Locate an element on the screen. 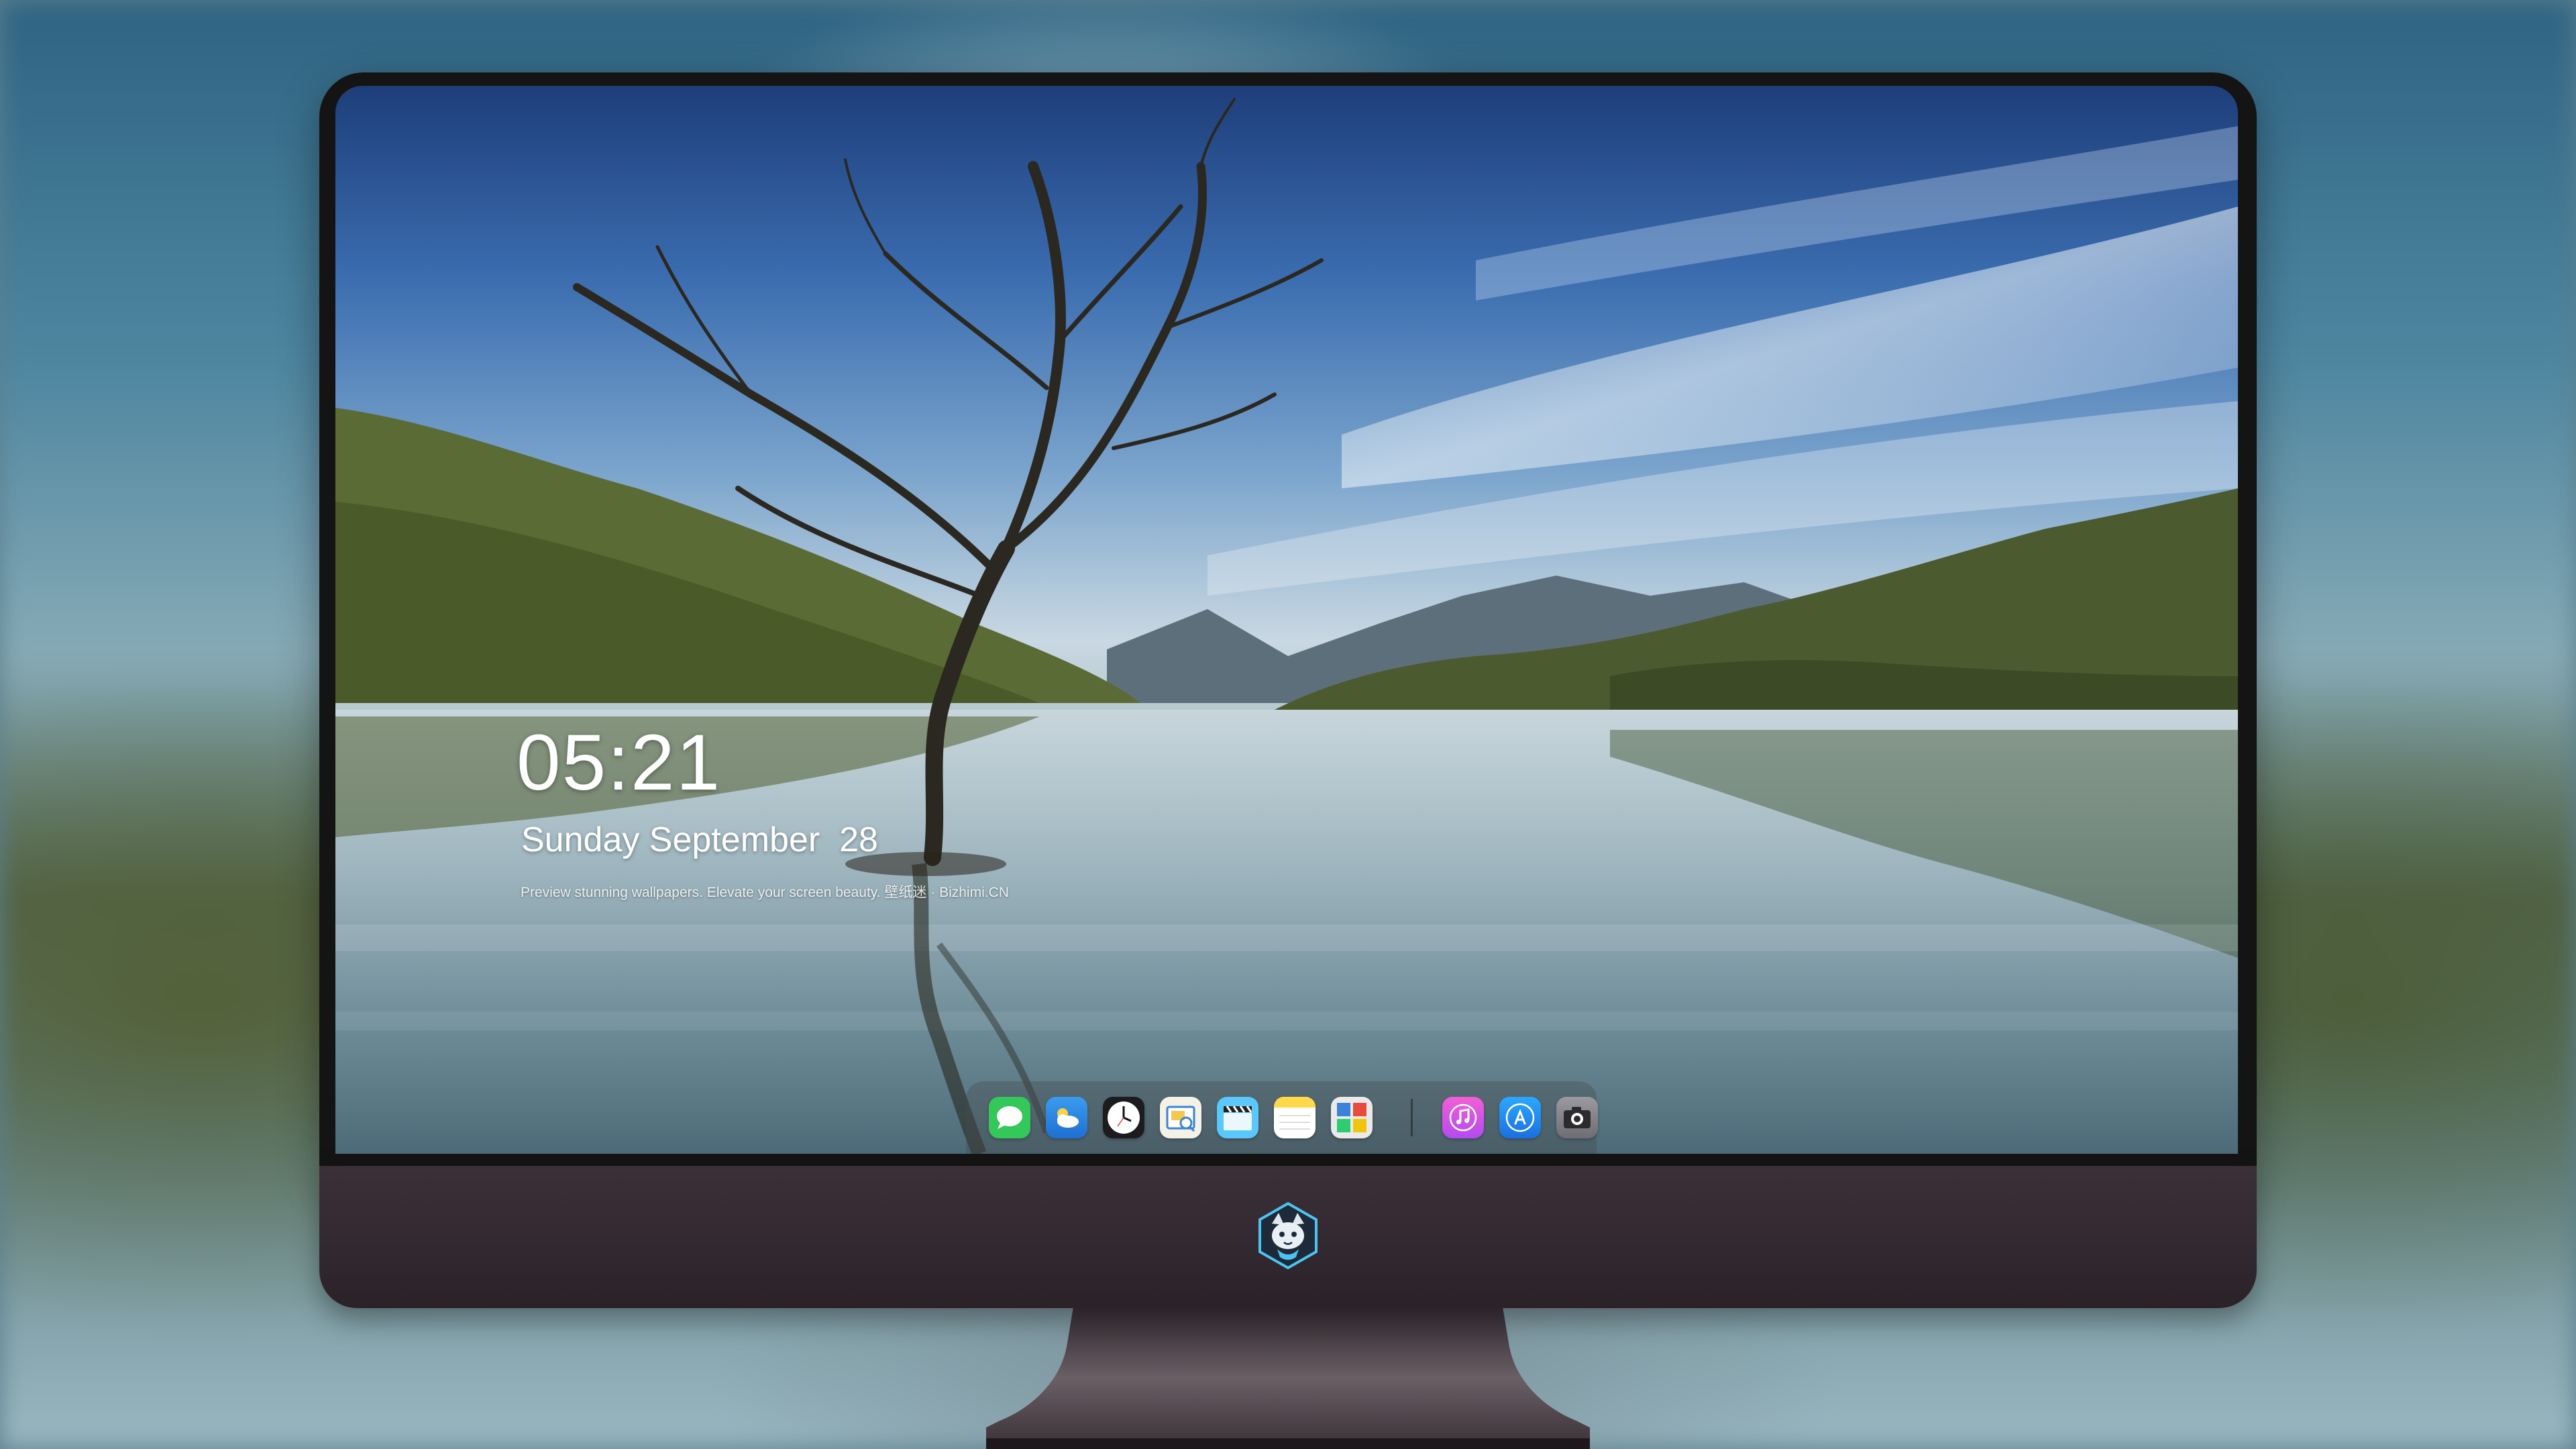  monitor-stand is located at coordinates (1288, 1378).